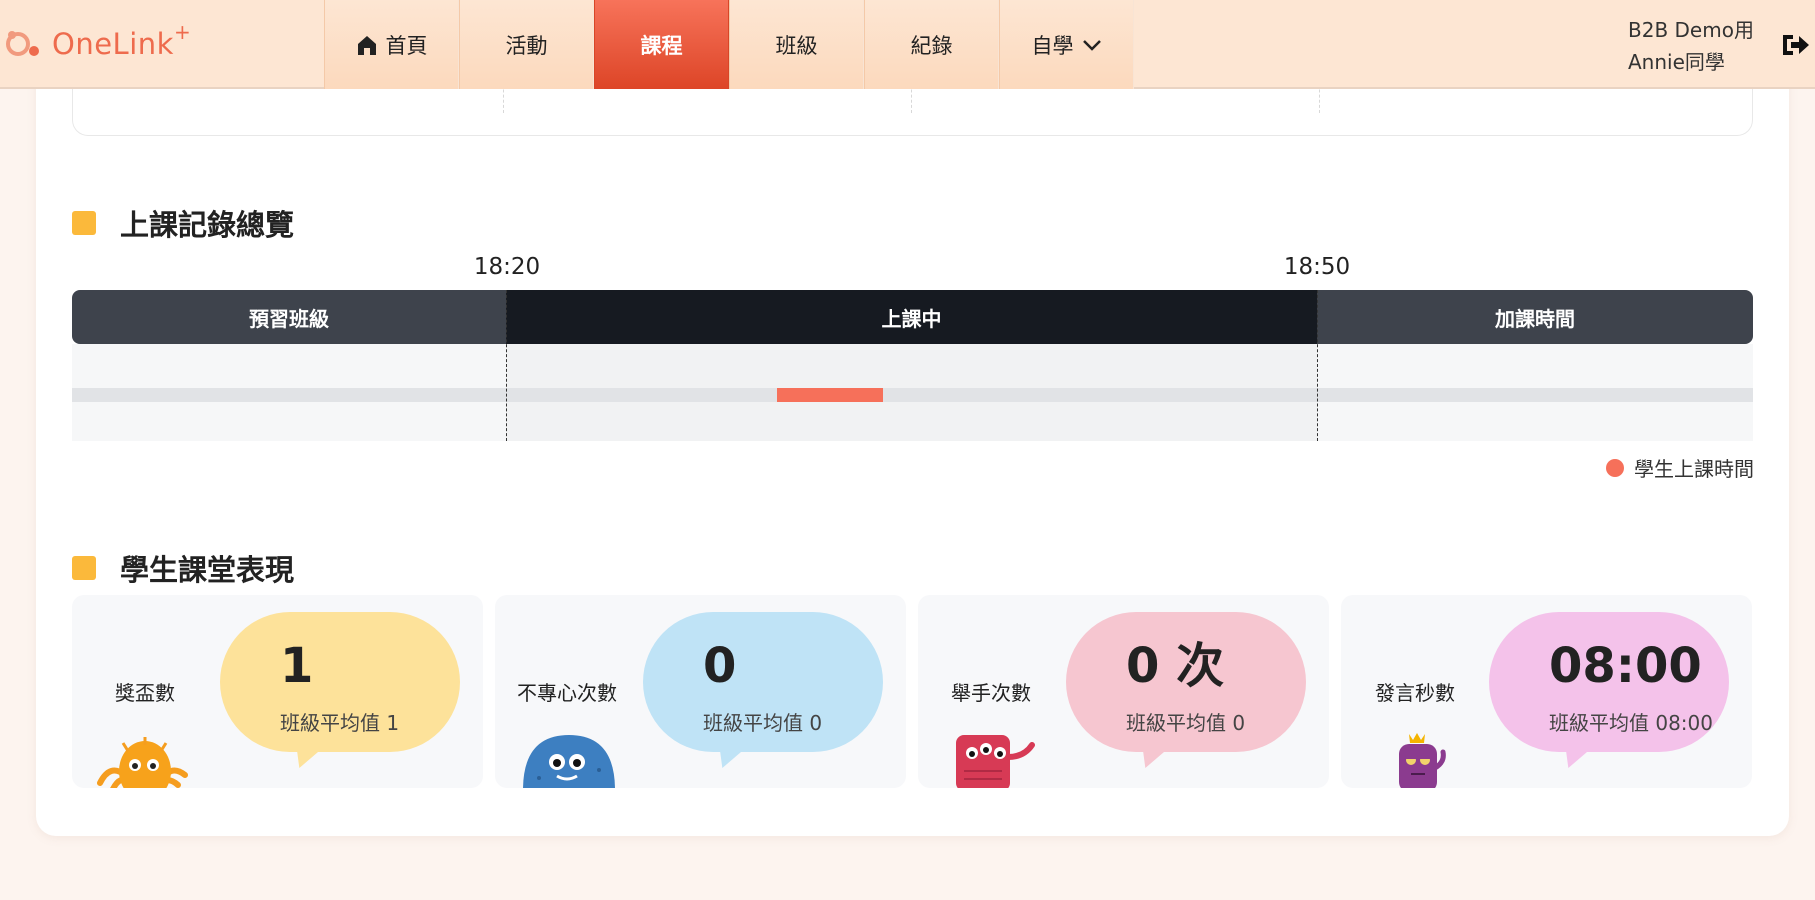 This screenshot has height=900, width=1815. What do you see at coordinates (1317, 267) in the screenshot?
I see `timeline-end-time: 18:50` at bounding box center [1317, 267].